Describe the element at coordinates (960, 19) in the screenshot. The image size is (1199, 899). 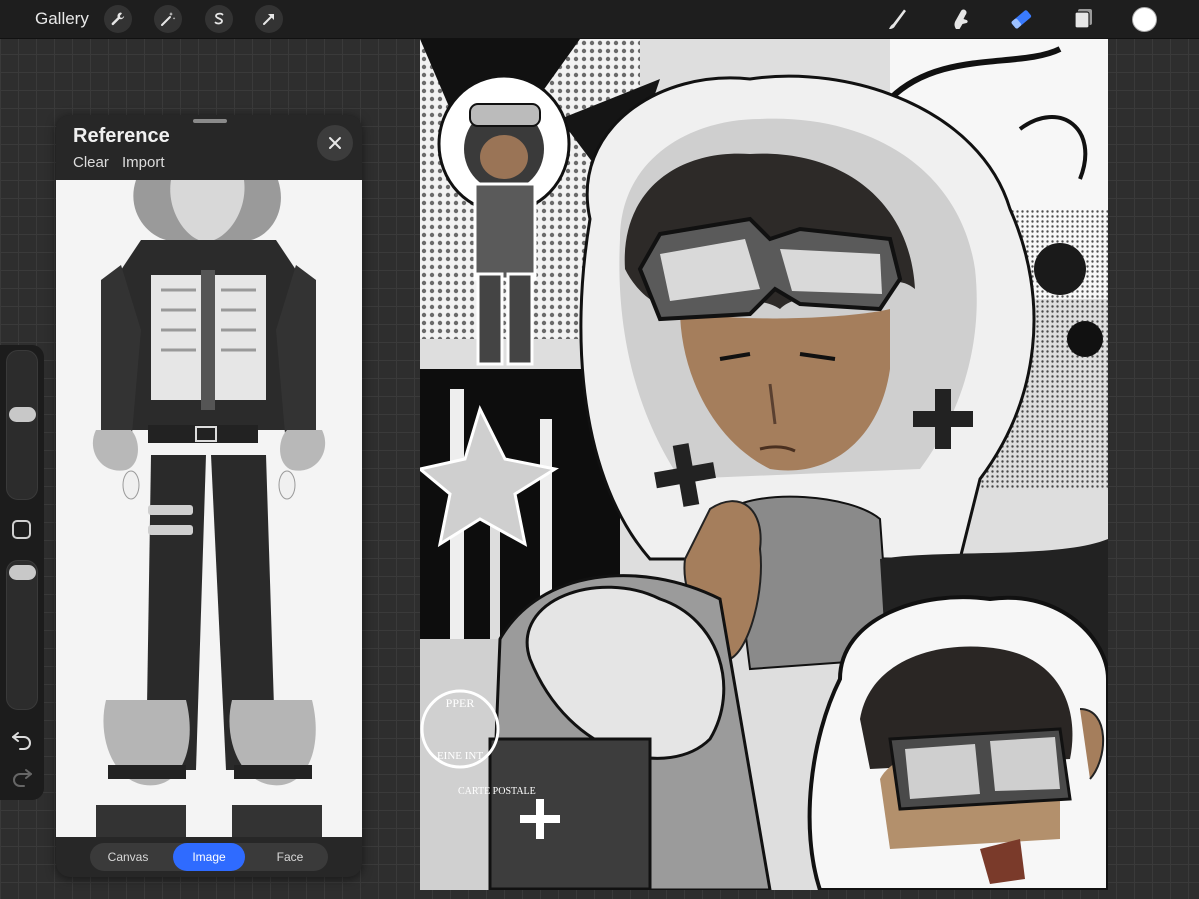
I see `smudge-icon` at that location.